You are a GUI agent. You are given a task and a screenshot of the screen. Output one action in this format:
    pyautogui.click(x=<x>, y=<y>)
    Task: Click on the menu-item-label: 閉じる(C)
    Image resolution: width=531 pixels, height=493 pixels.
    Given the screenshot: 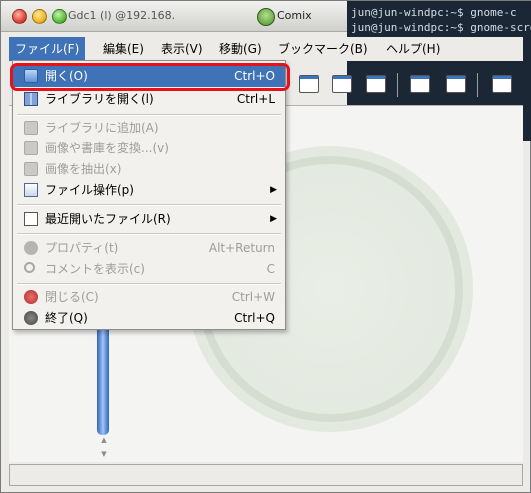 What is the action you would take?
    pyautogui.click(x=72, y=297)
    